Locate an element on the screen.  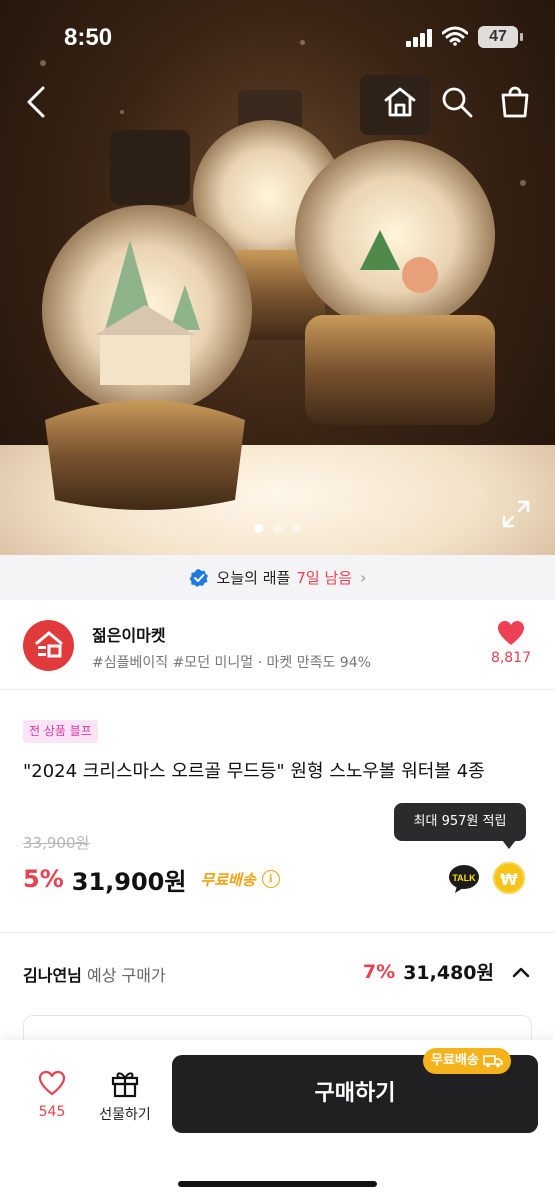
free-shipping-label: 무료배송 is located at coordinates (228, 879).